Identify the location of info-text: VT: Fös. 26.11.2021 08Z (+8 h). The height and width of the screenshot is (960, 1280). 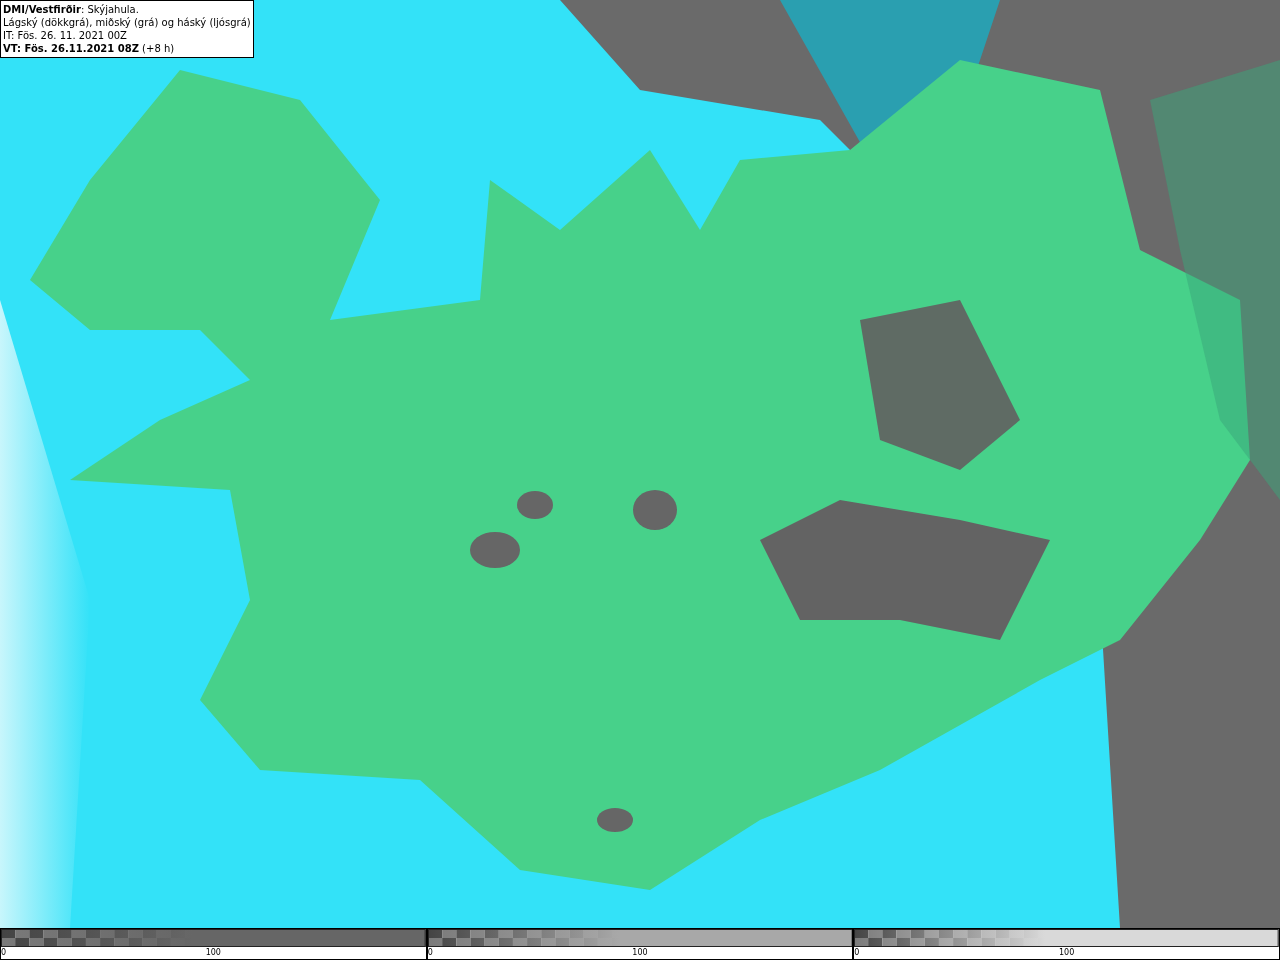
(89, 48).